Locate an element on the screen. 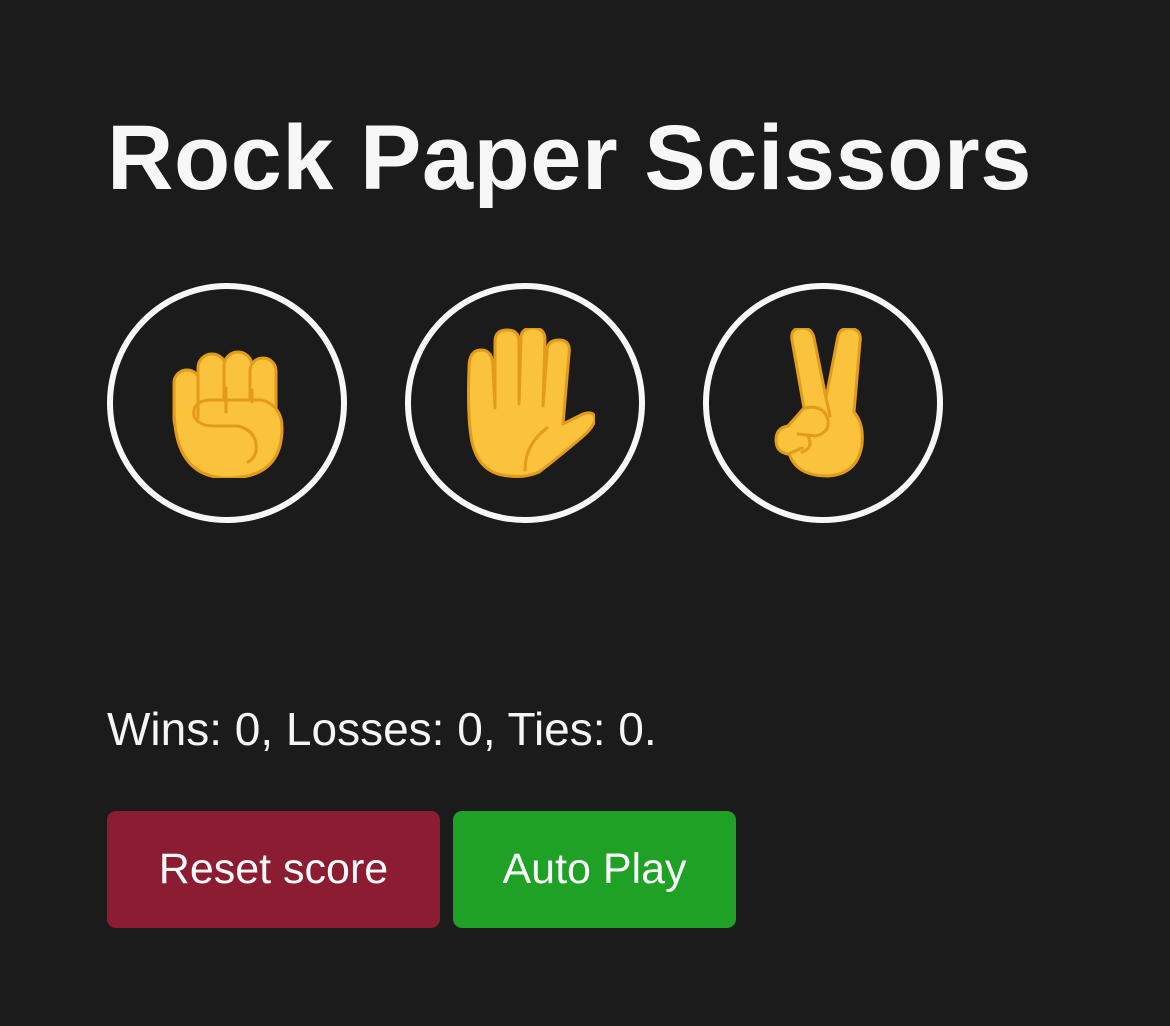 The width and height of the screenshot is (1170, 1026). victory-hand-icon is located at coordinates (819, 403).